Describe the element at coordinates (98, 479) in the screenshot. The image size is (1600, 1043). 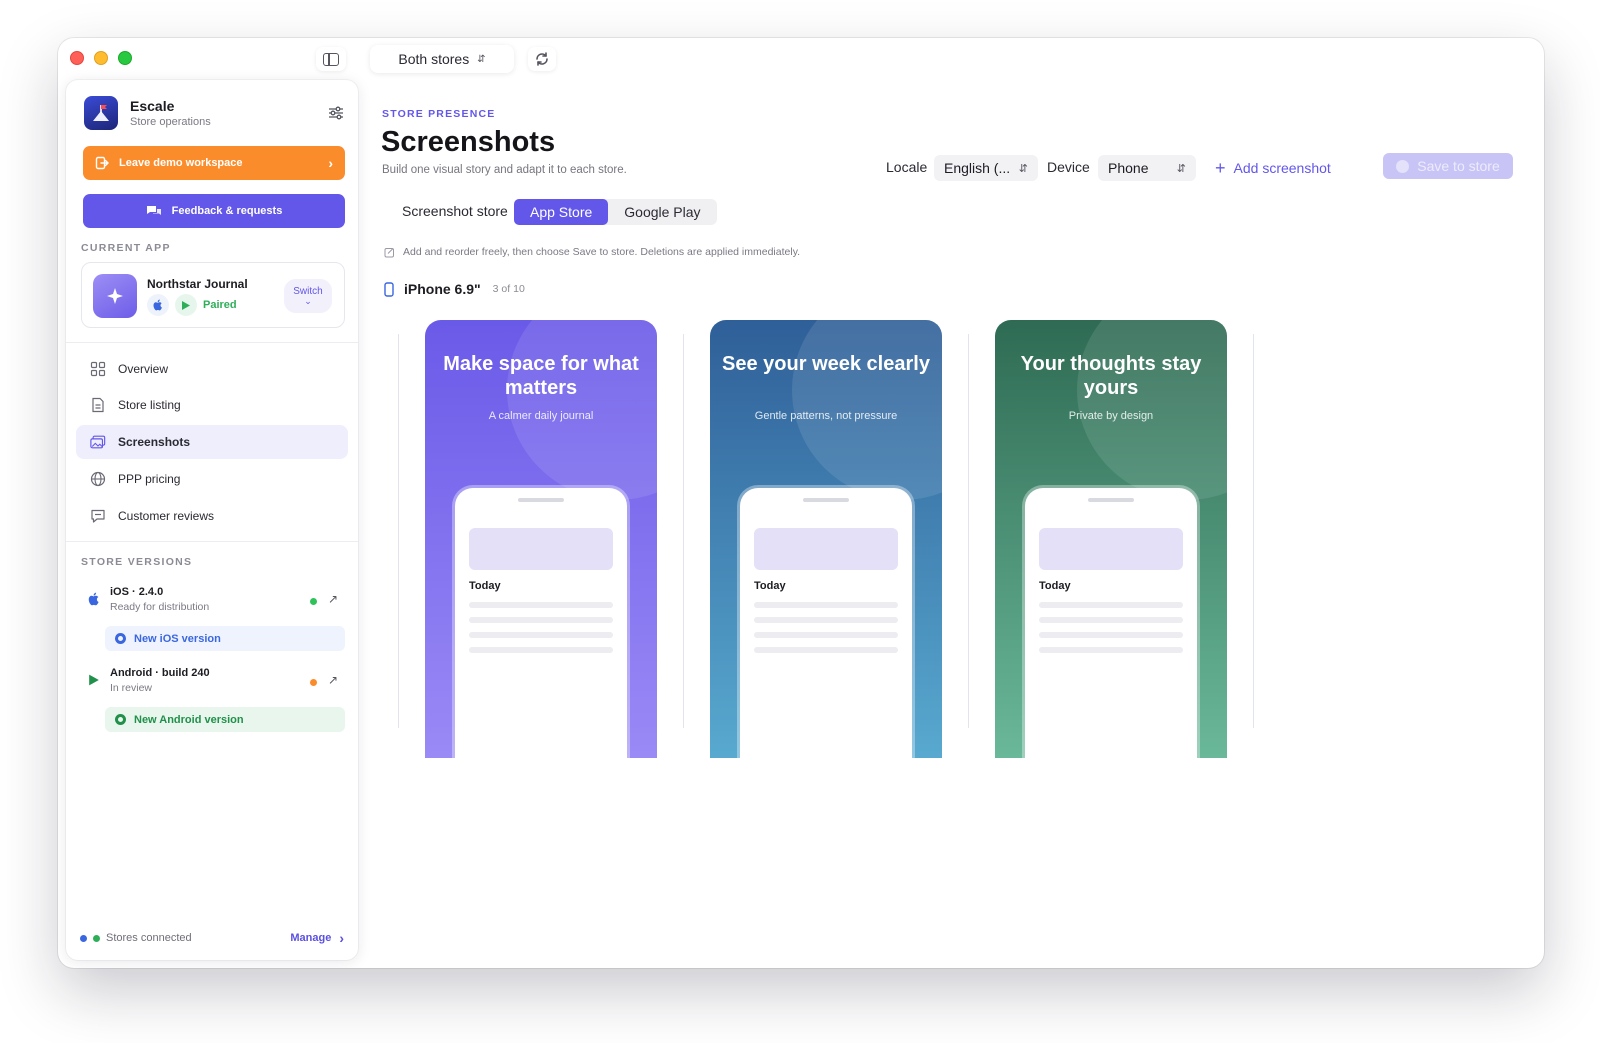
I see `globe-icon` at that location.